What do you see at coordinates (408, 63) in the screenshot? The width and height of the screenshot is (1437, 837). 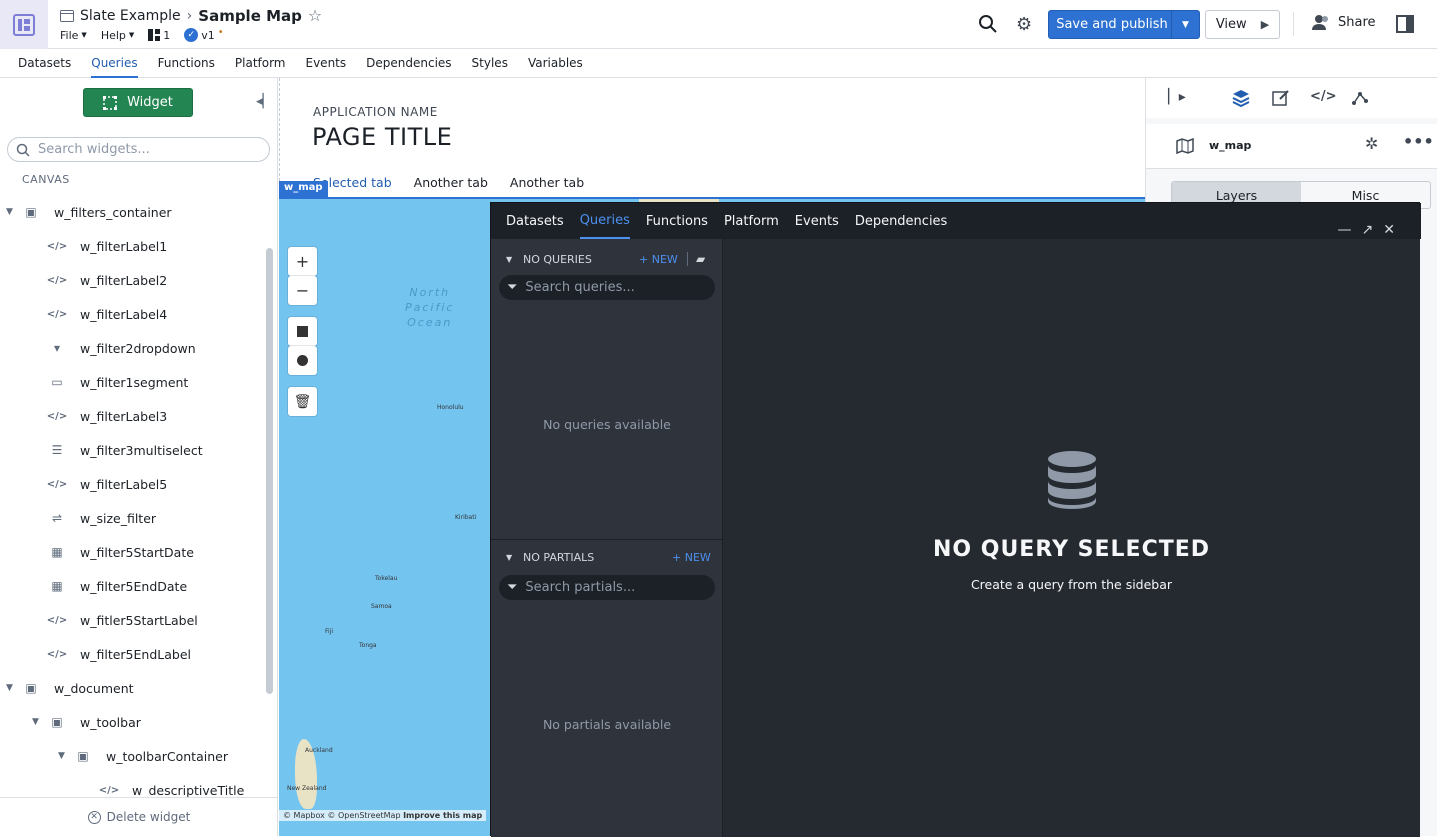 I see `tab-dependencies: Dependencies` at bounding box center [408, 63].